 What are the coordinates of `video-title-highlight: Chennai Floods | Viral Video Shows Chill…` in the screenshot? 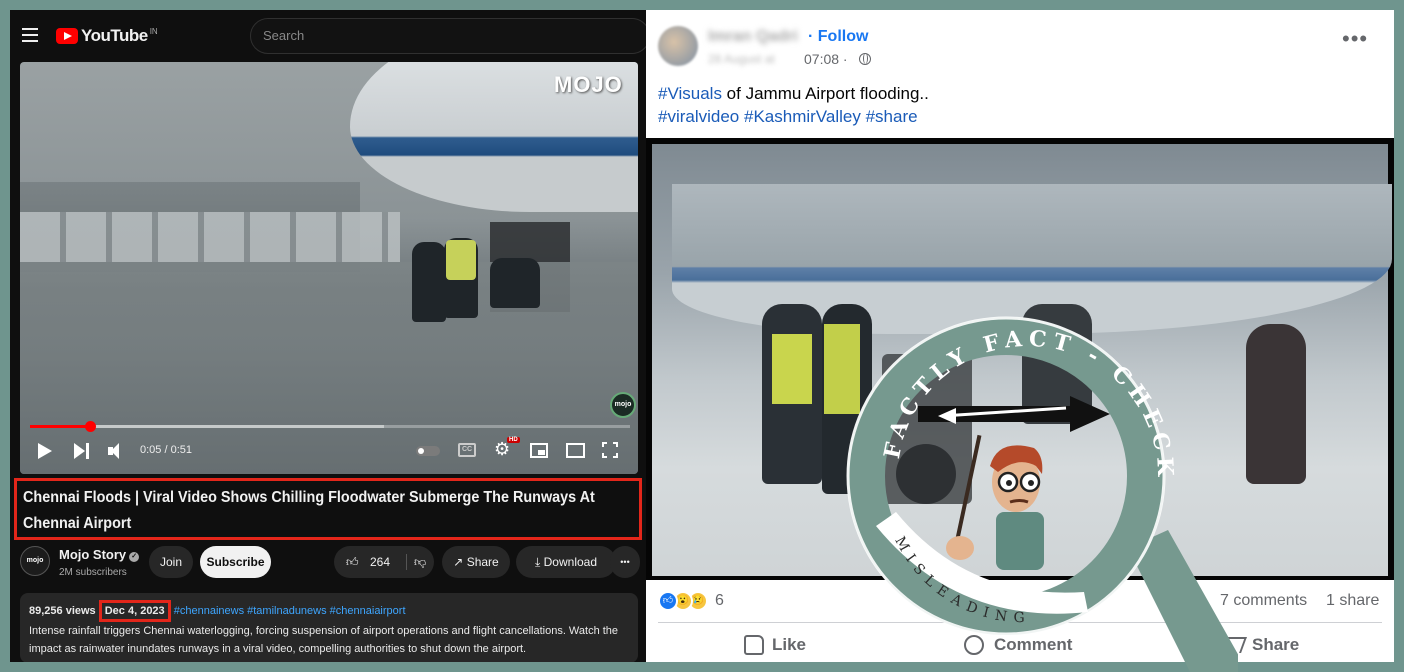 It's located at (328, 509).